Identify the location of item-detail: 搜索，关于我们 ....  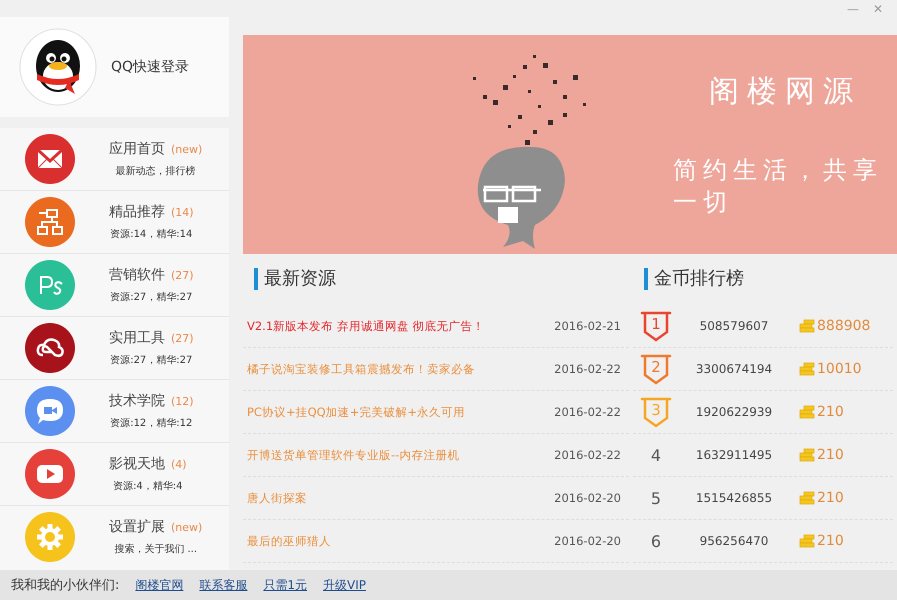
(156, 549).